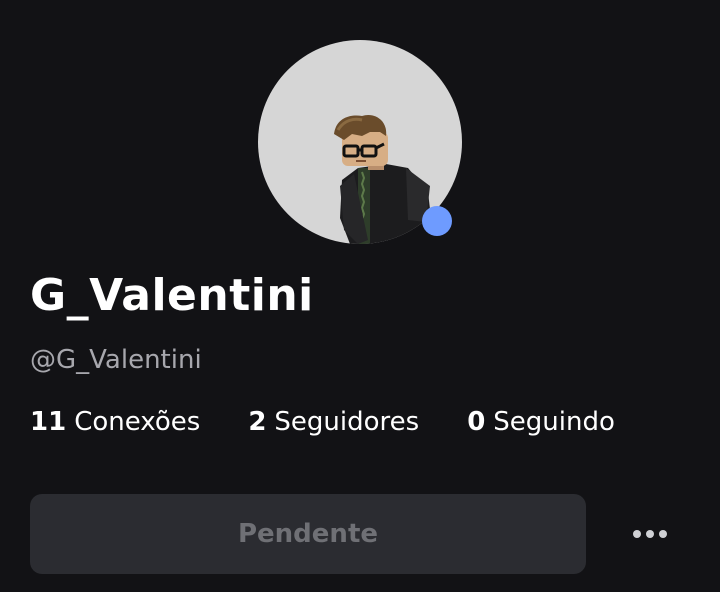 Image resolution: width=720 pixels, height=592 pixels. Describe the element at coordinates (48, 422) in the screenshot. I see `stat-connections-count: 11` at that location.